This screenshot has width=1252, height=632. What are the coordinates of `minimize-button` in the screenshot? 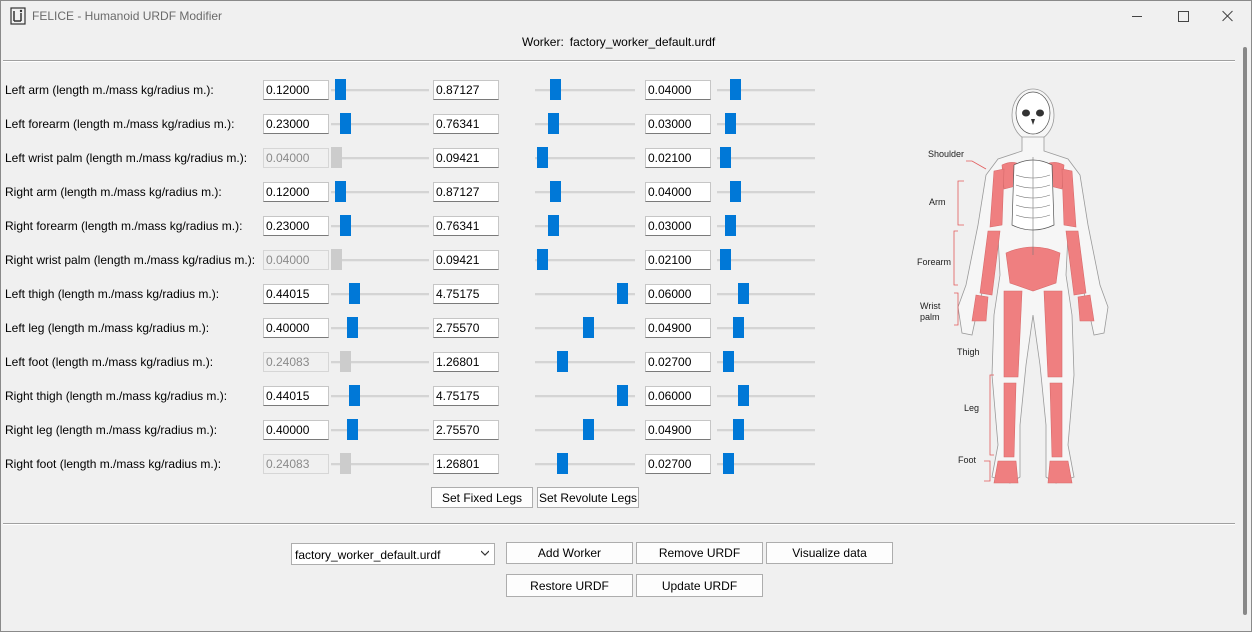 It's located at (1137, 16).